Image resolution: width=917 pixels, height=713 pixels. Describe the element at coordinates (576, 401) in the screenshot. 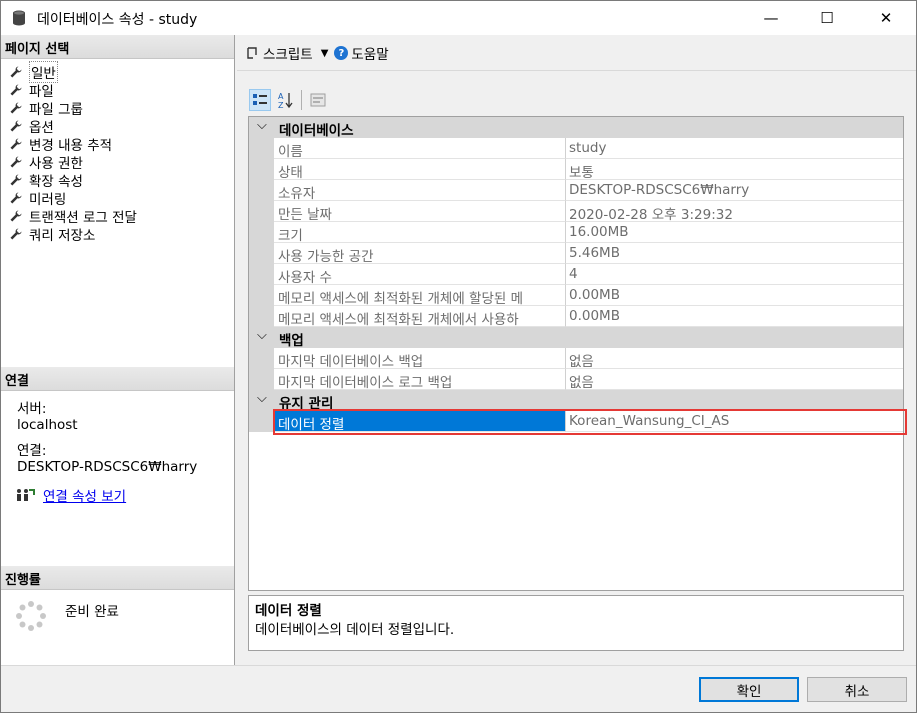

I see `category-row: ⌵ 유지 관리` at that location.